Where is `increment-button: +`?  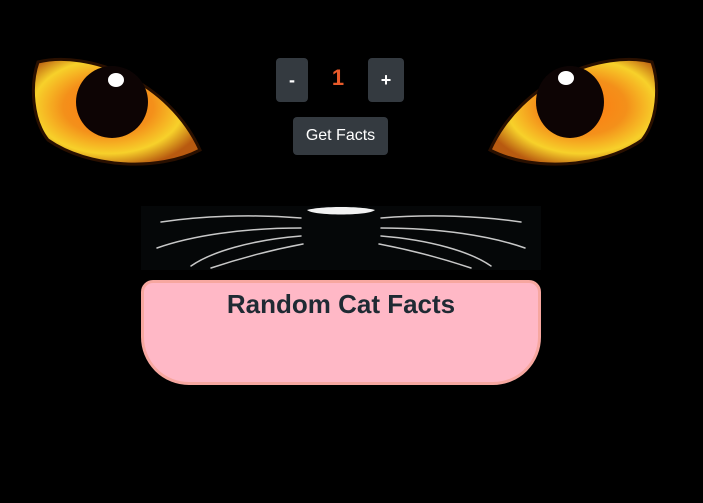 increment-button: + is located at coordinates (386, 80).